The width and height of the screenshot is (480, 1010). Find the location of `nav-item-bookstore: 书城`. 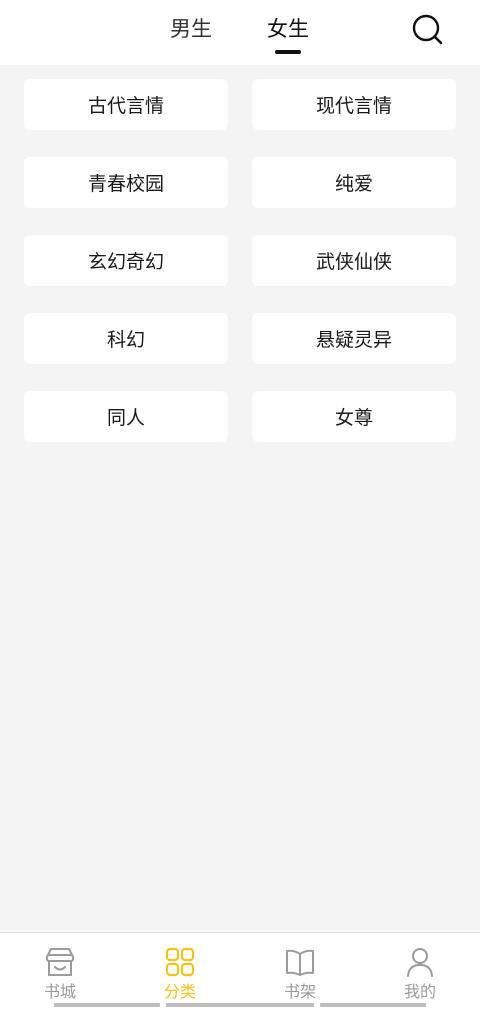

nav-item-bookstore: 书城 is located at coordinates (60, 971).